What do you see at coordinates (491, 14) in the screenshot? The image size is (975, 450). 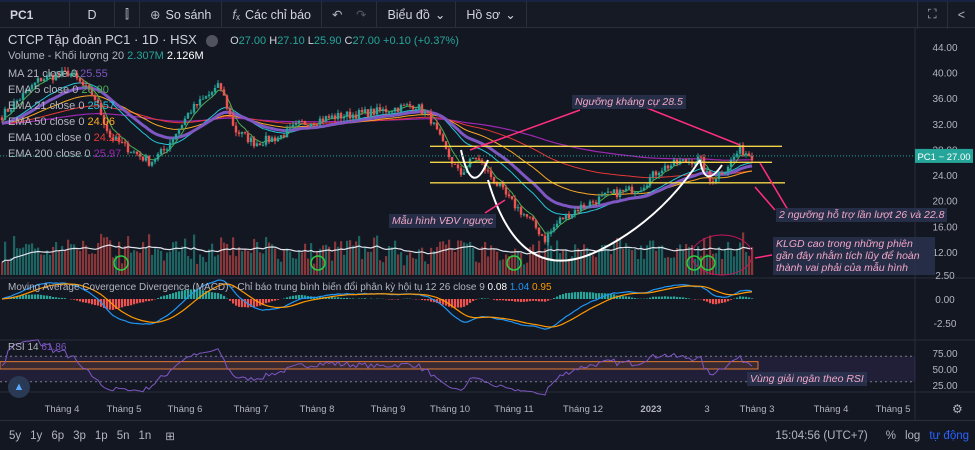 I see `profile-menu: Hồ sơ ⌄` at bounding box center [491, 14].